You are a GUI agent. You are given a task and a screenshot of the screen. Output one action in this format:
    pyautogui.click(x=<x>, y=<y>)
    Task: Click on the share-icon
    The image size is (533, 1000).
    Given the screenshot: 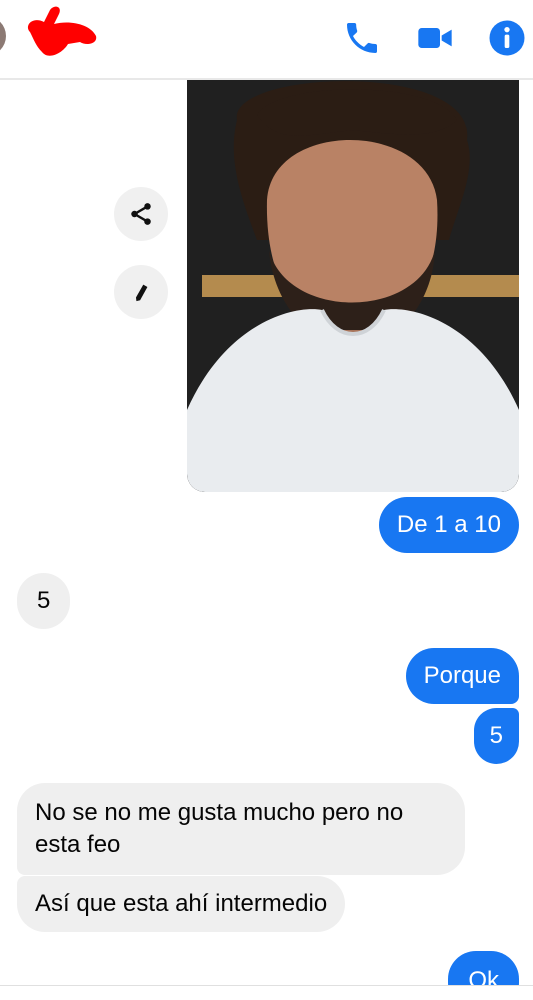 What is the action you would take?
    pyautogui.click(x=141, y=214)
    